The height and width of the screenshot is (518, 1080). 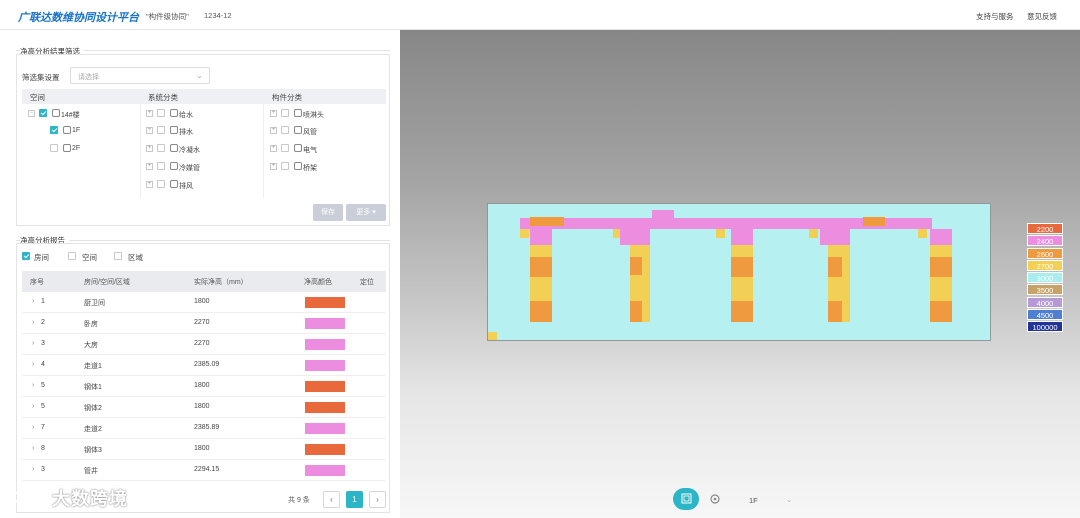 I want to click on more-button: 更多 ▾, so click(x=366, y=212).